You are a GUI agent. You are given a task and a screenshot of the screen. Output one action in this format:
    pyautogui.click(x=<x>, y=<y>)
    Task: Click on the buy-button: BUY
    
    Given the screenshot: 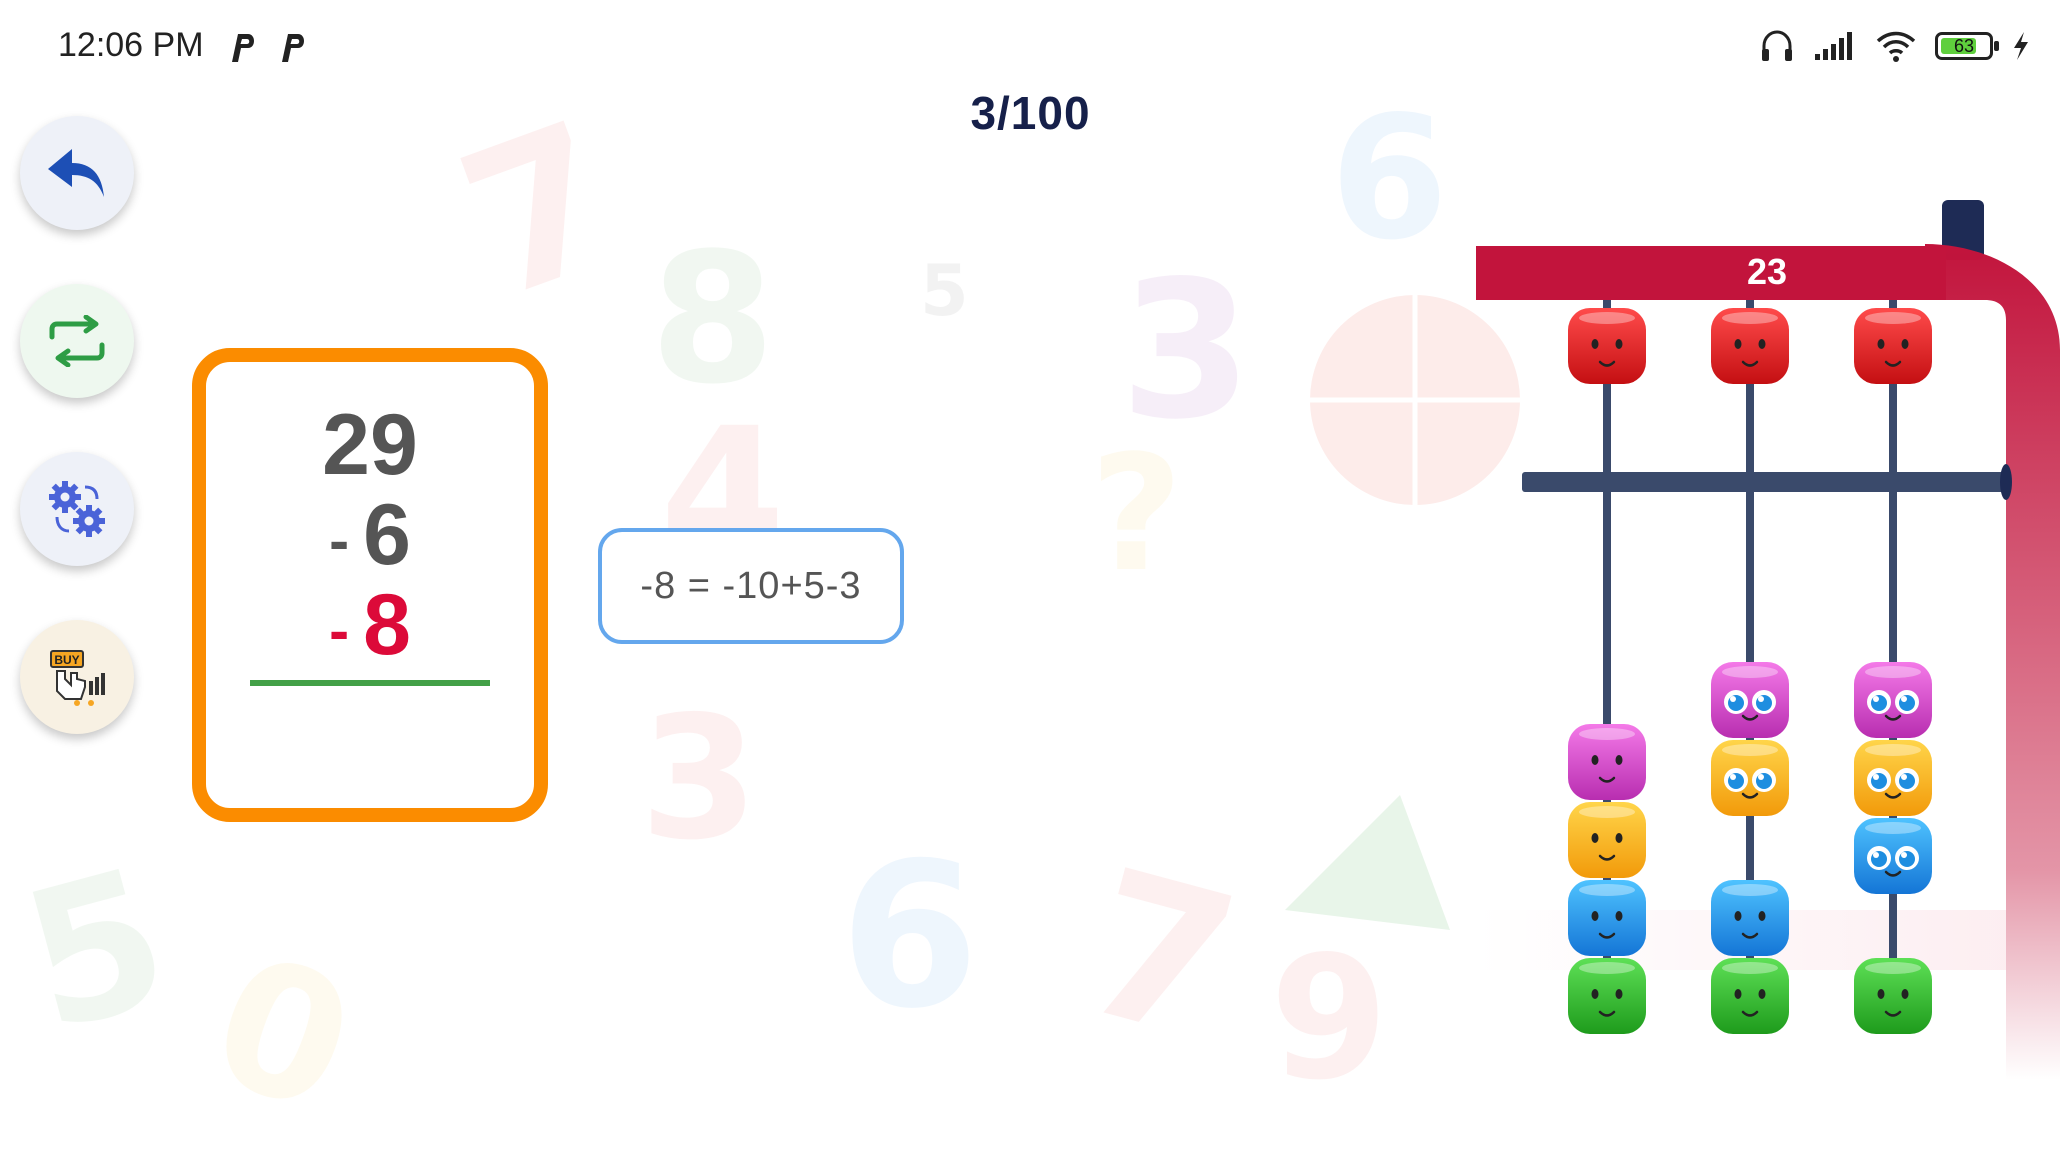 What is the action you would take?
    pyautogui.click(x=77, y=677)
    